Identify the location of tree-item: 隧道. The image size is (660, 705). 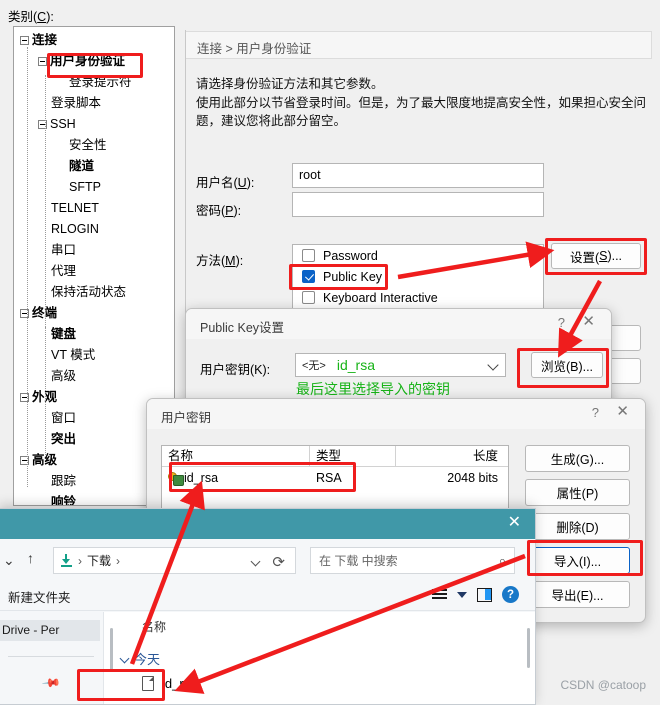
(75, 166).